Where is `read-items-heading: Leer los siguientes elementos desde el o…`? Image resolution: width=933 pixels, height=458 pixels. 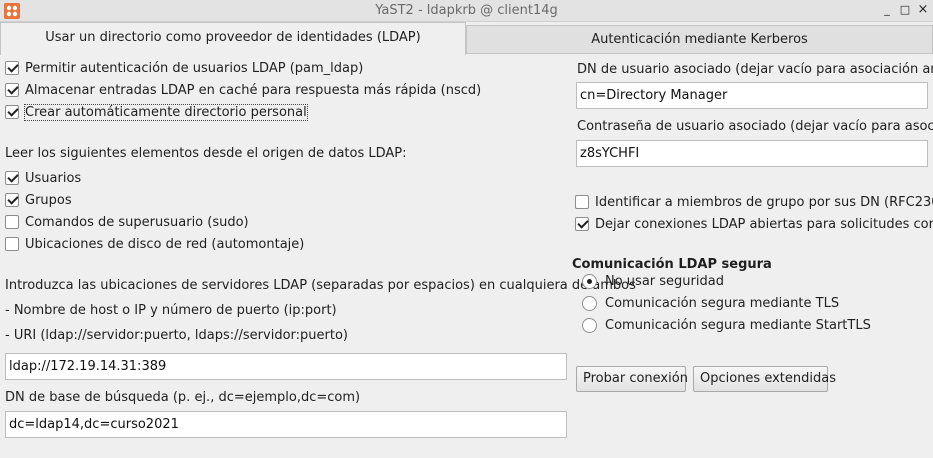
read-items-heading: Leer los siguientes elementos desde el o… is located at coordinates (206, 153).